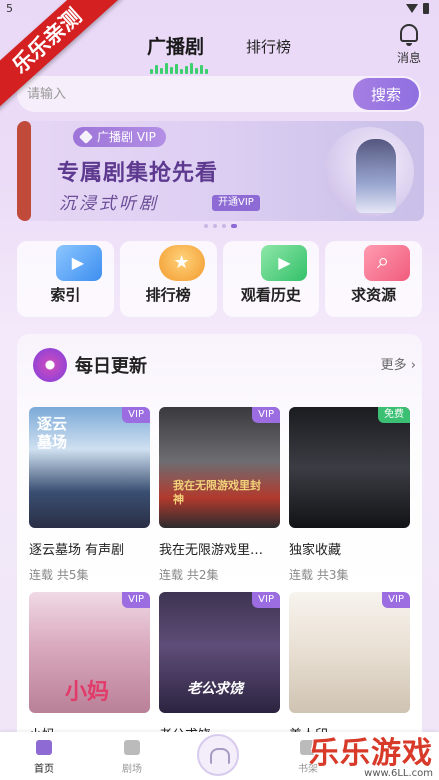  Describe the element at coordinates (89, 467) in the screenshot. I see `drama-cover: 逐云墓场 VIP` at that location.